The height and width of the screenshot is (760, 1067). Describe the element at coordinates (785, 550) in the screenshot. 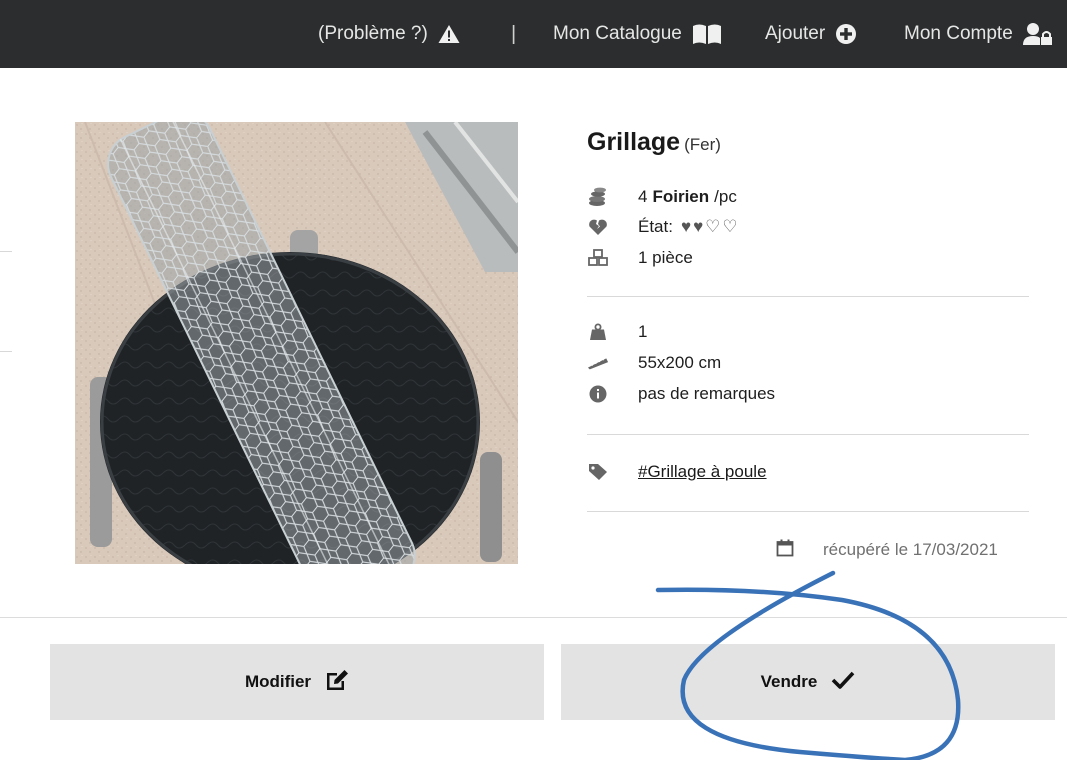

I see `calendar-icon` at that location.